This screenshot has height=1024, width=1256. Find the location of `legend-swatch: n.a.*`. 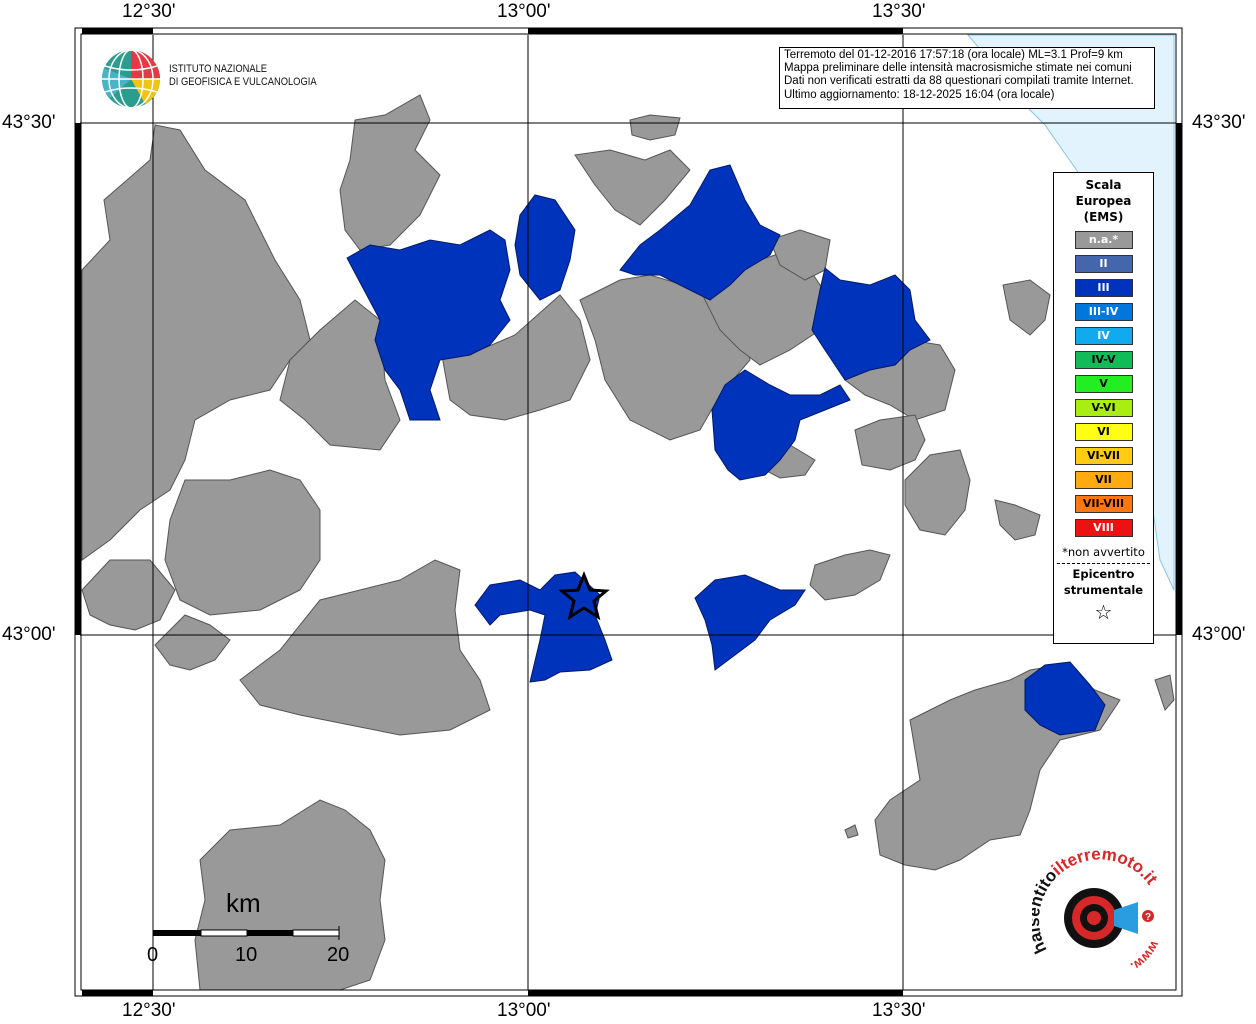

legend-swatch: n.a.* is located at coordinates (1103, 240).